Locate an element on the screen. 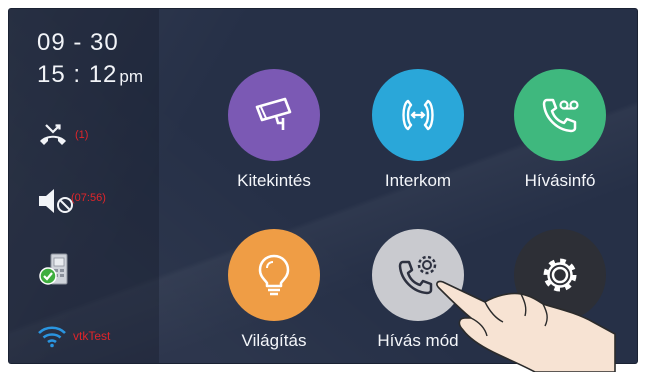  voicemail-phone-icon is located at coordinates (560, 115).